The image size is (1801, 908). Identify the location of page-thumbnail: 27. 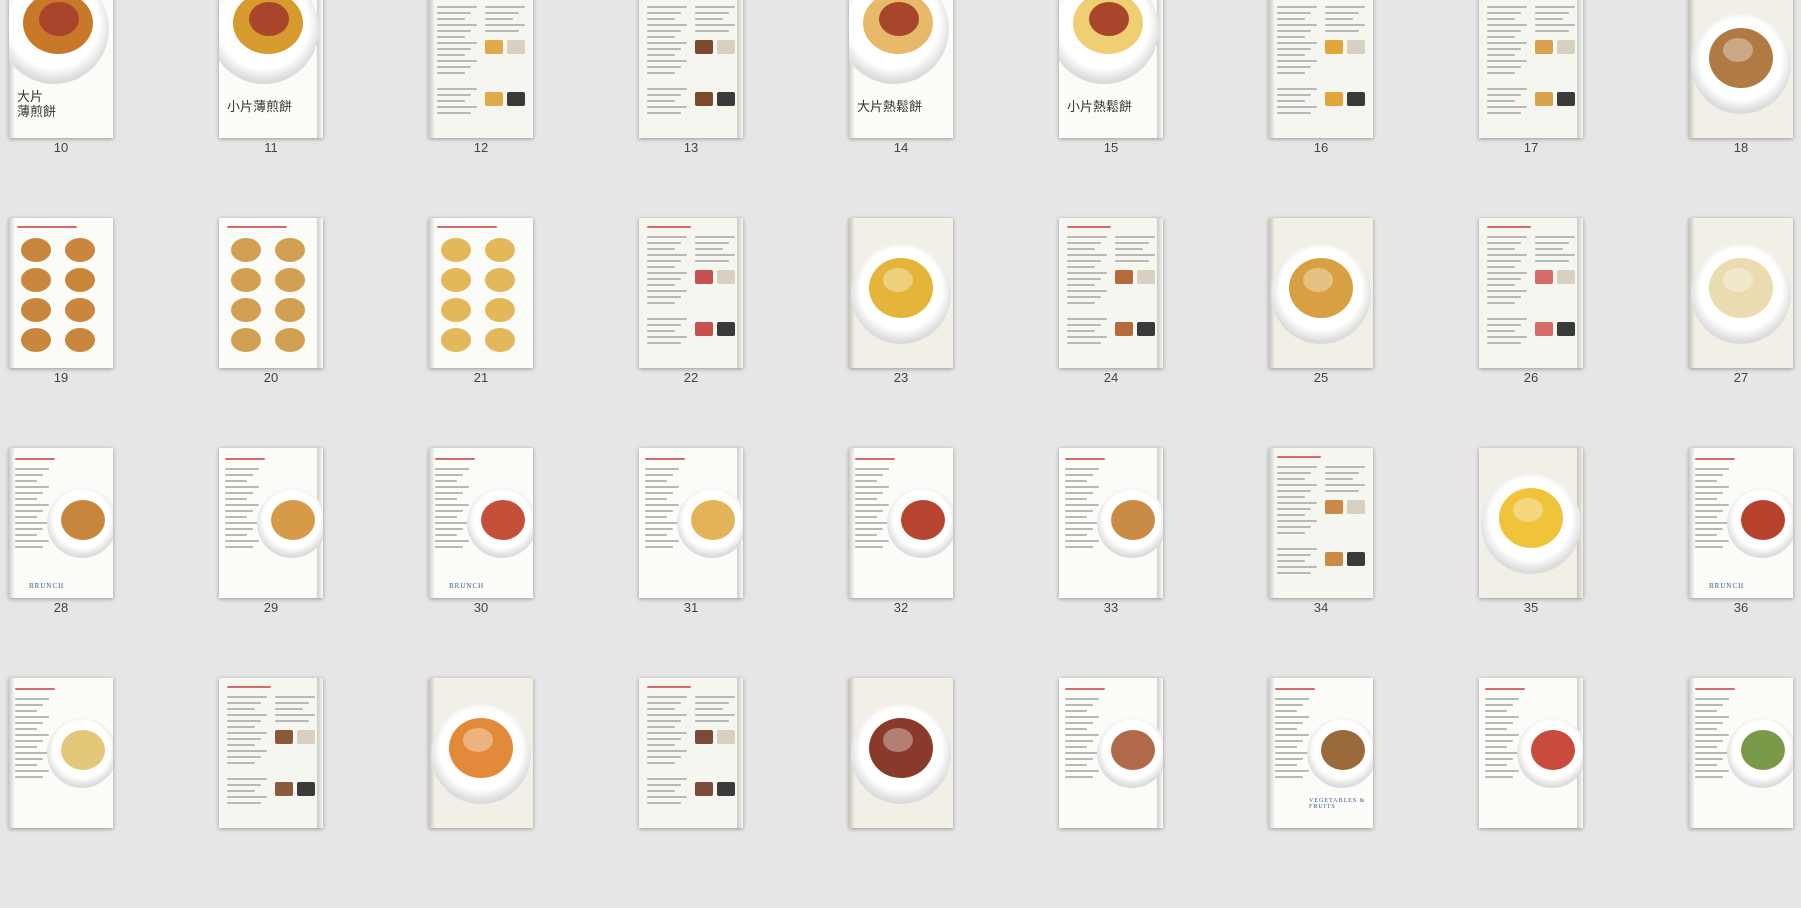
(1718, 333).